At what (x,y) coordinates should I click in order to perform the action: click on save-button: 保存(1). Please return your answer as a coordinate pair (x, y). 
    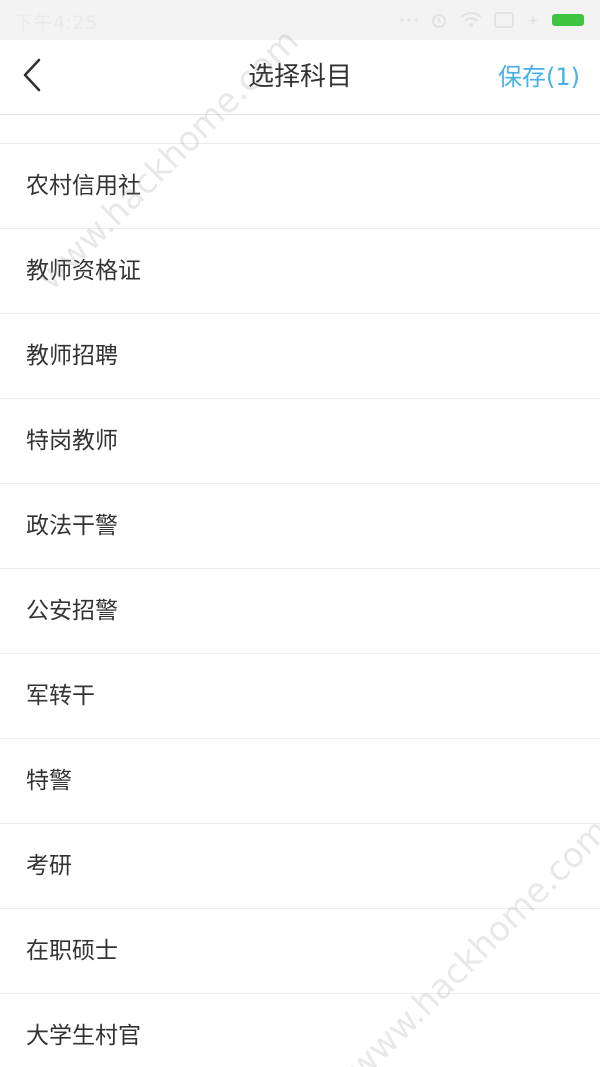
    Looking at the image, I should click on (539, 77).